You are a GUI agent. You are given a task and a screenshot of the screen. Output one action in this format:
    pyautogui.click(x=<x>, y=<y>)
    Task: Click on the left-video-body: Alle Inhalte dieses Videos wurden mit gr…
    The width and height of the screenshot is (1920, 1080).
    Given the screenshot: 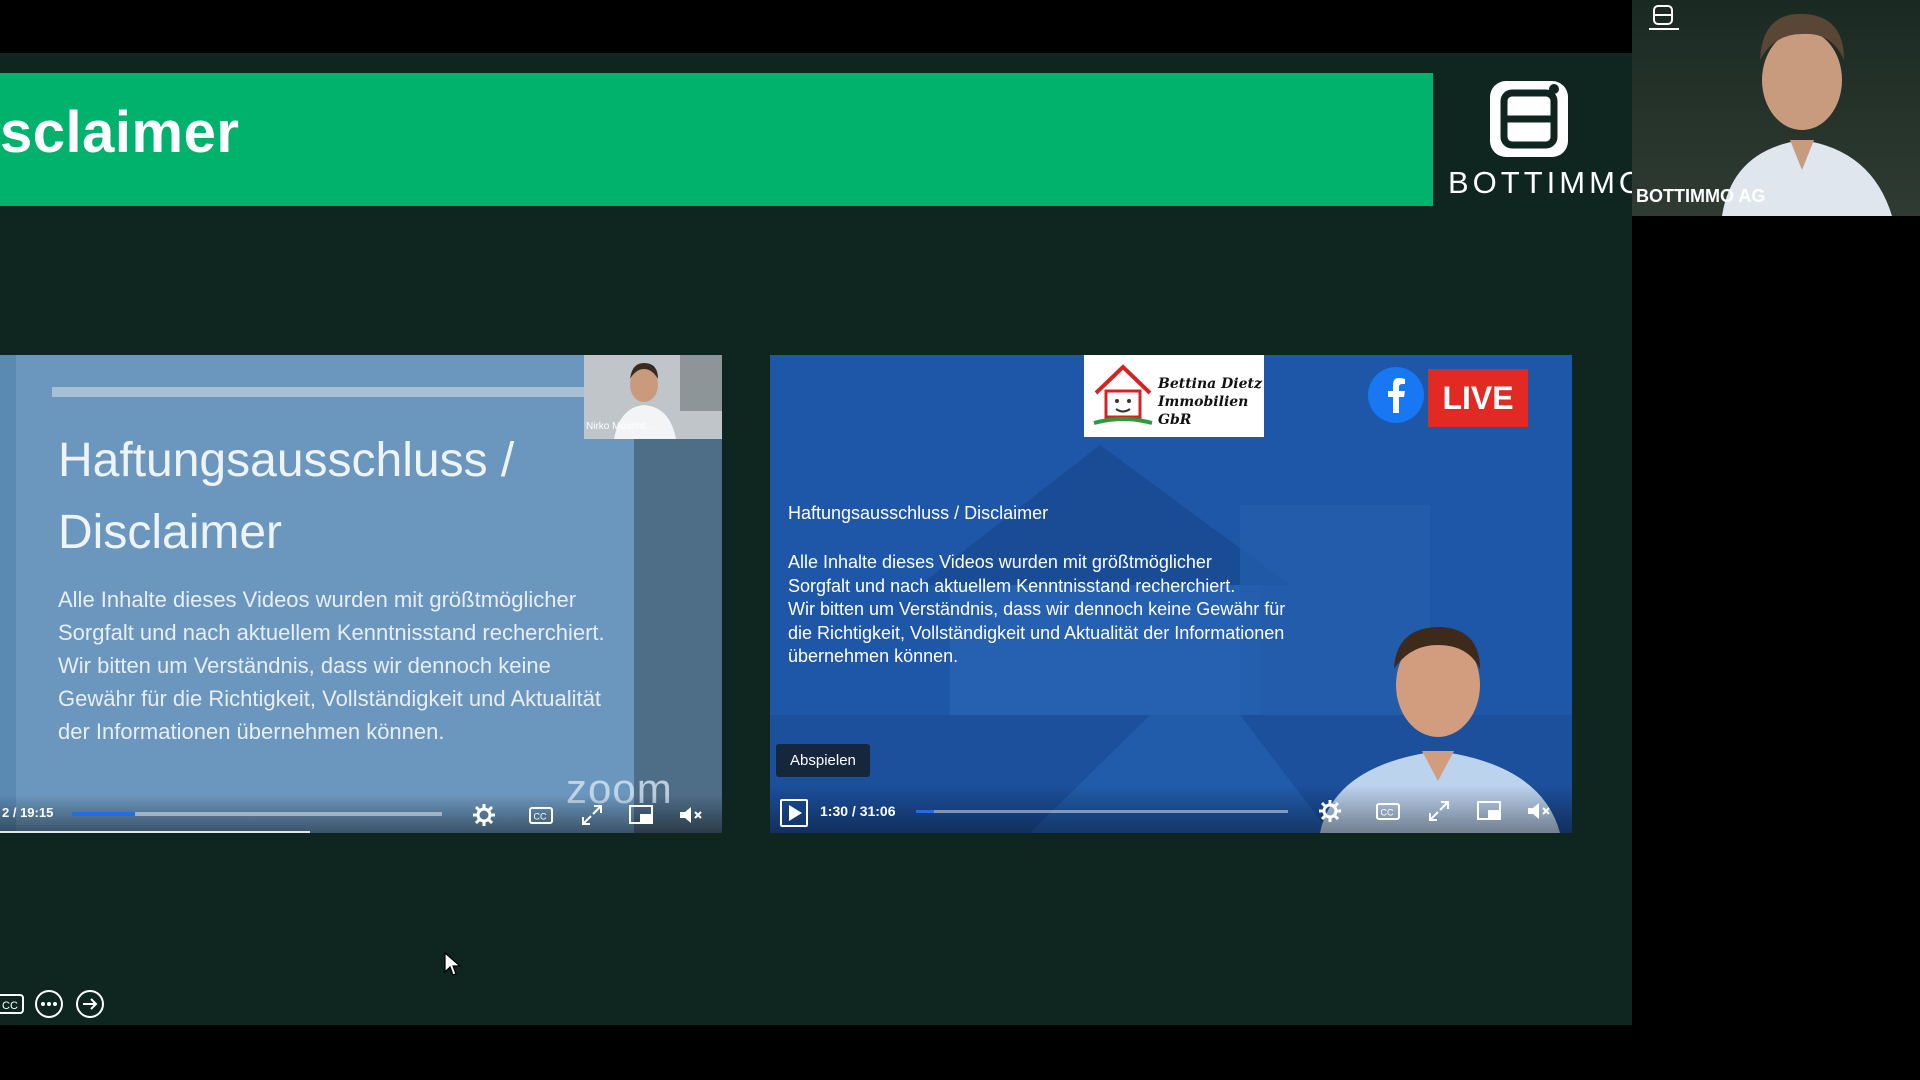 What is the action you would take?
    pyautogui.click(x=331, y=665)
    